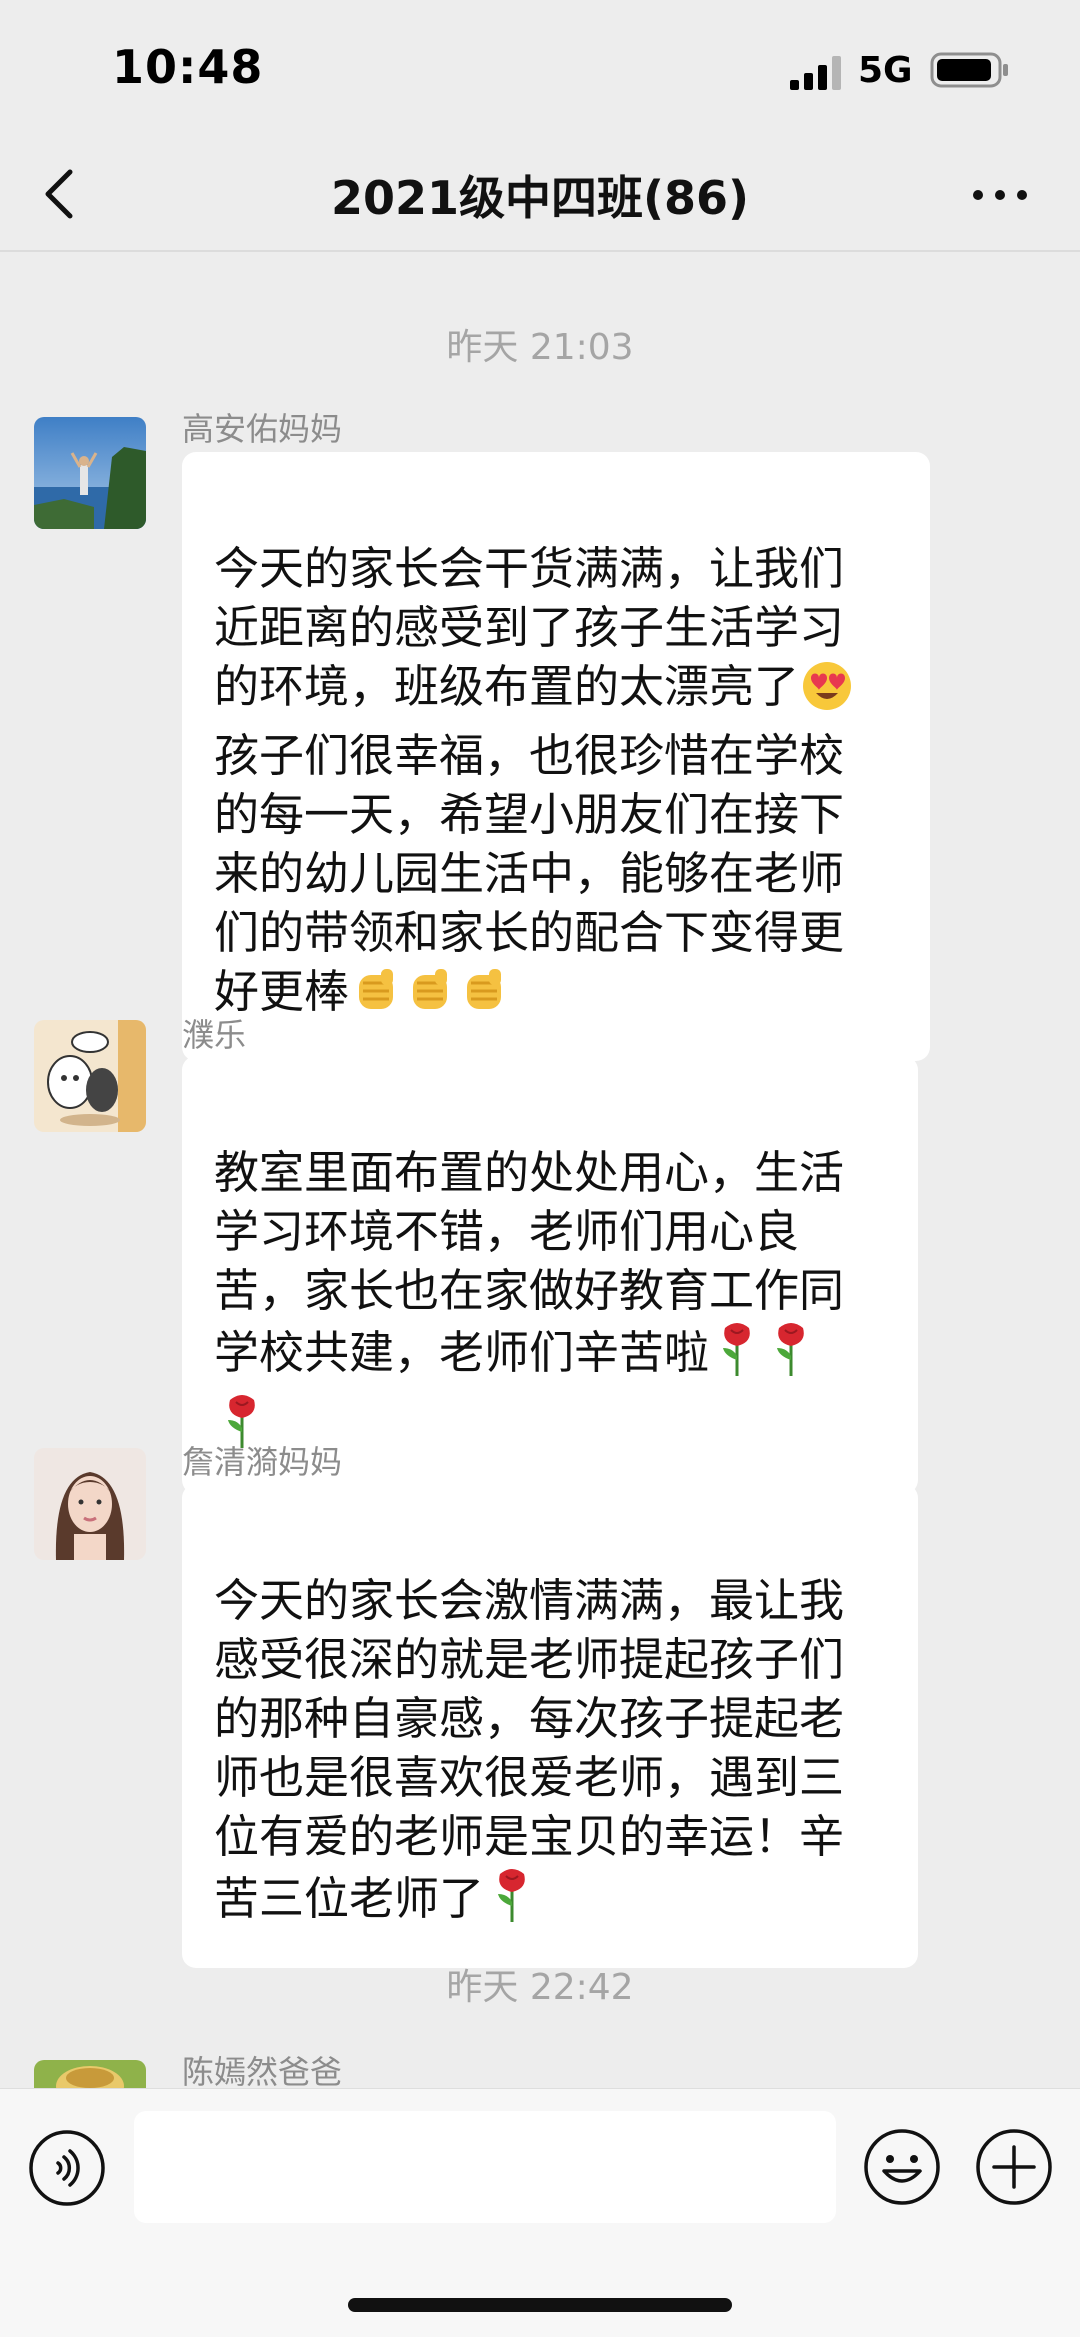 This screenshot has height=2337, width=1080. Describe the element at coordinates (485, 2167) in the screenshot. I see `message-input` at that location.